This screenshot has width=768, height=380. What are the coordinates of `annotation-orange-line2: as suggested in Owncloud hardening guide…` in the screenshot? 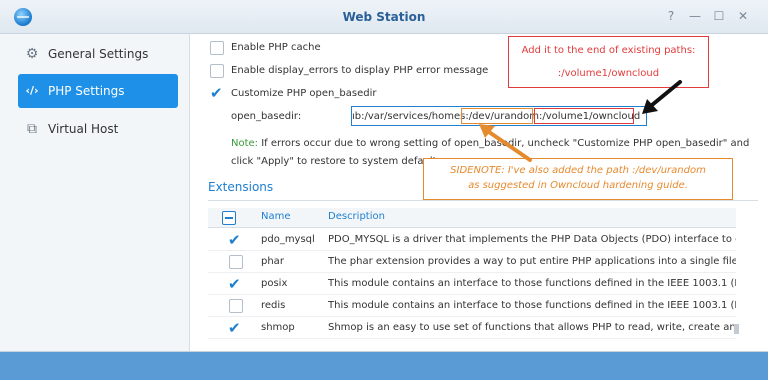 It's located at (578, 185).